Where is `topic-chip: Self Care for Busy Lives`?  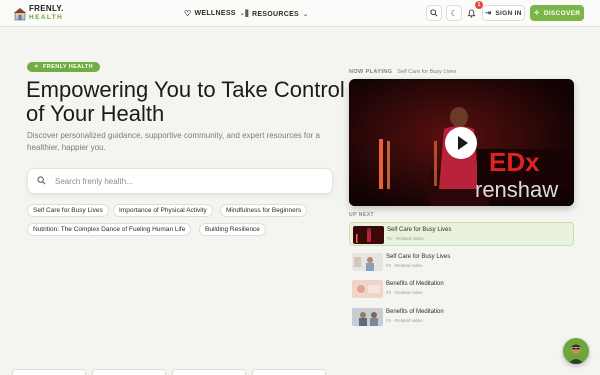
topic-chip: Self Care for Busy Lives is located at coordinates (68, 210).